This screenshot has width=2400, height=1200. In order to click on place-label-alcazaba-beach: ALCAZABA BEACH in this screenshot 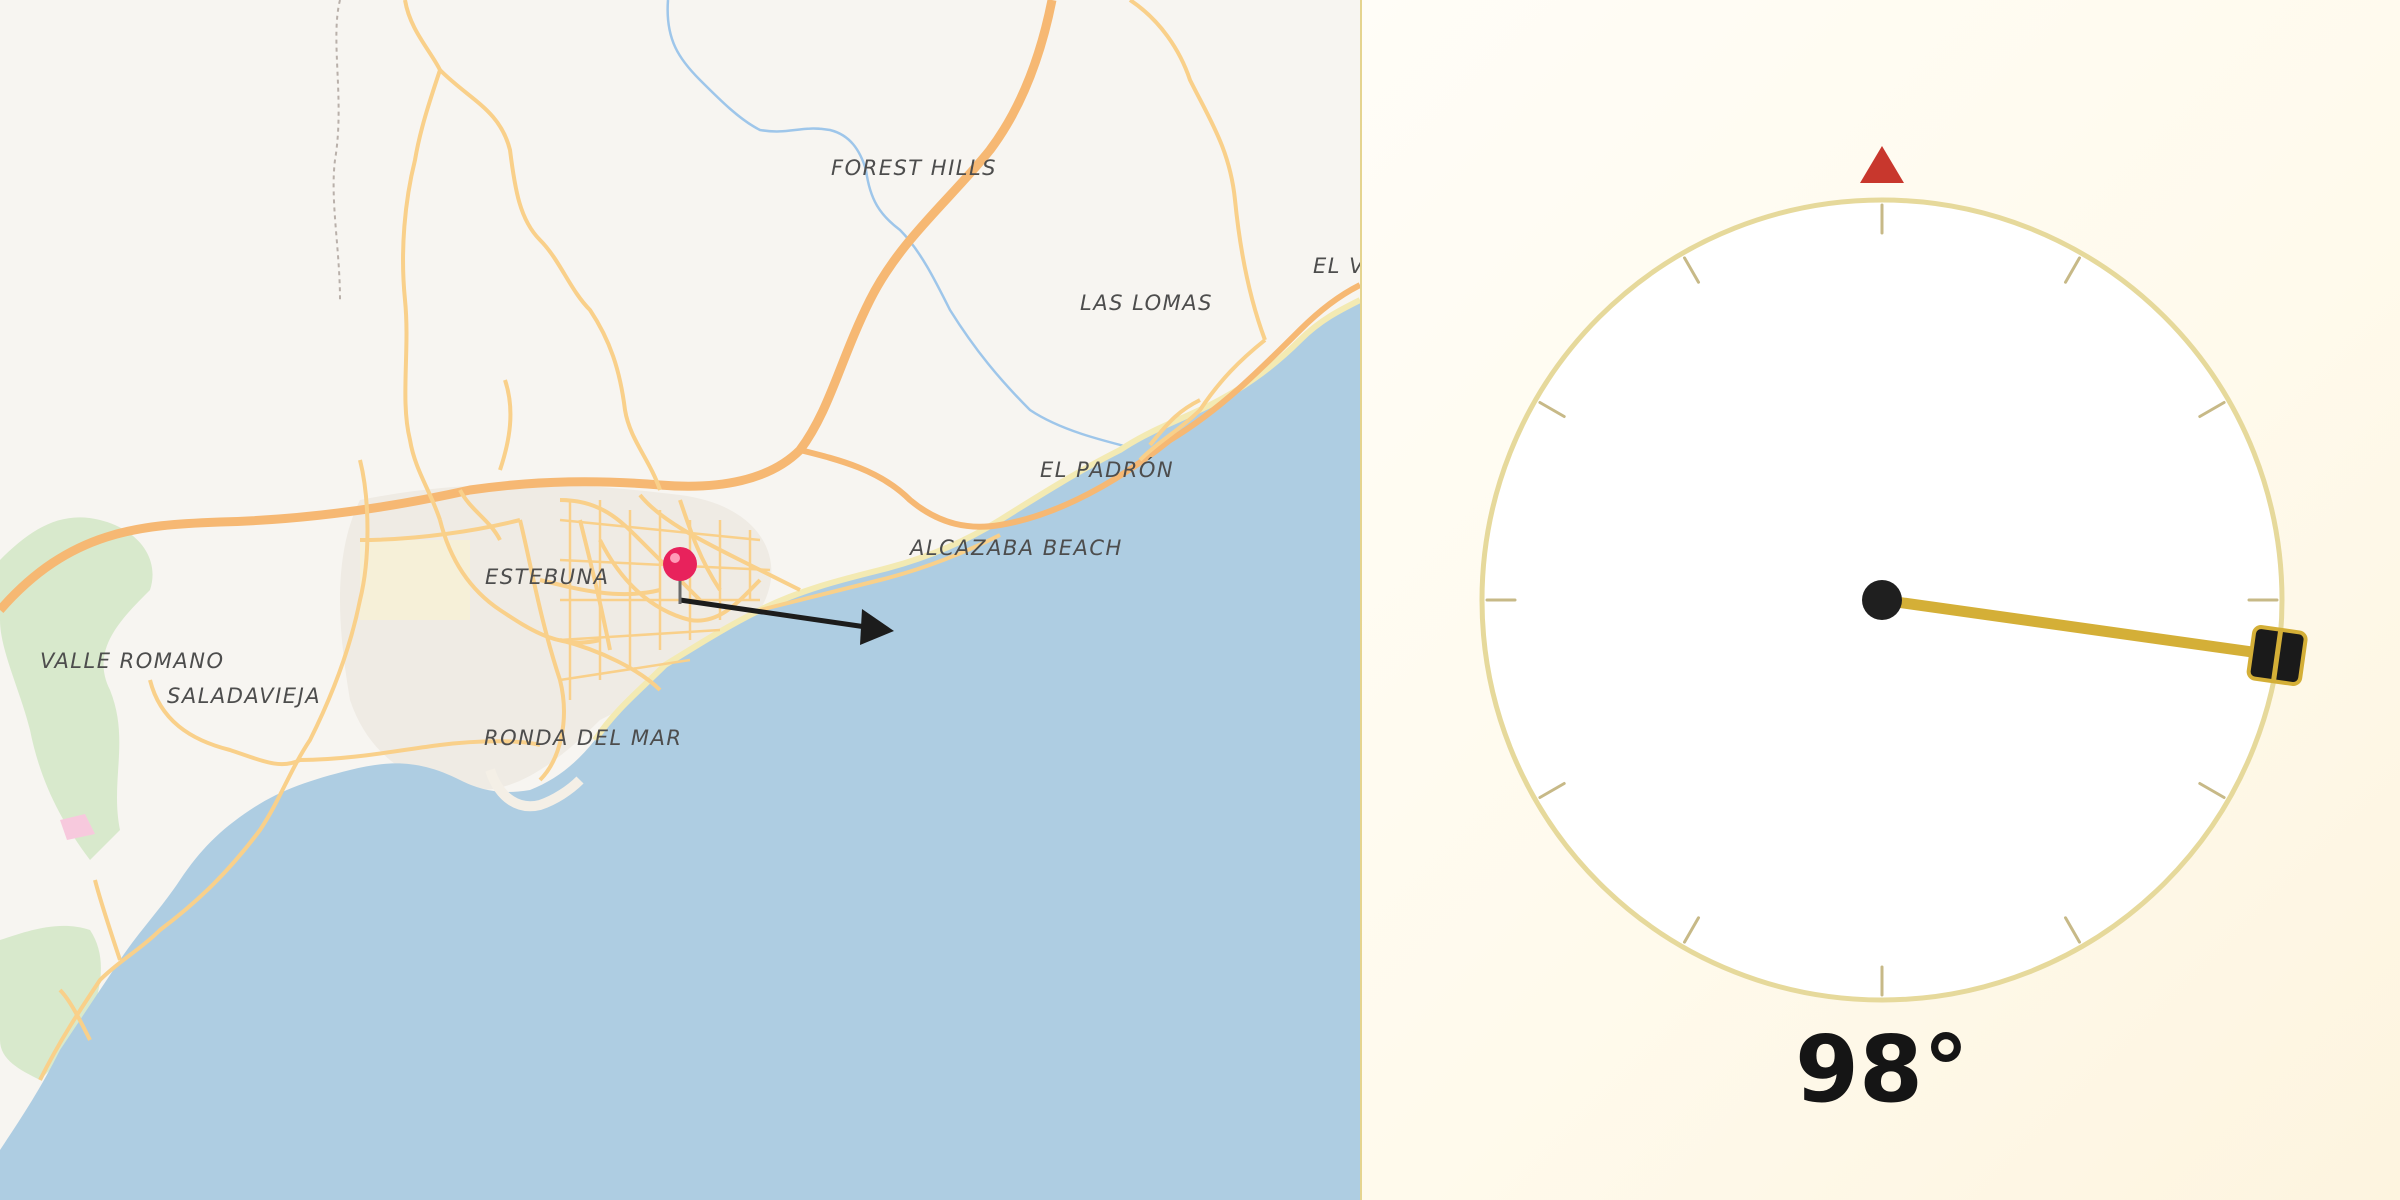, I will do `click(1015, 548)`.